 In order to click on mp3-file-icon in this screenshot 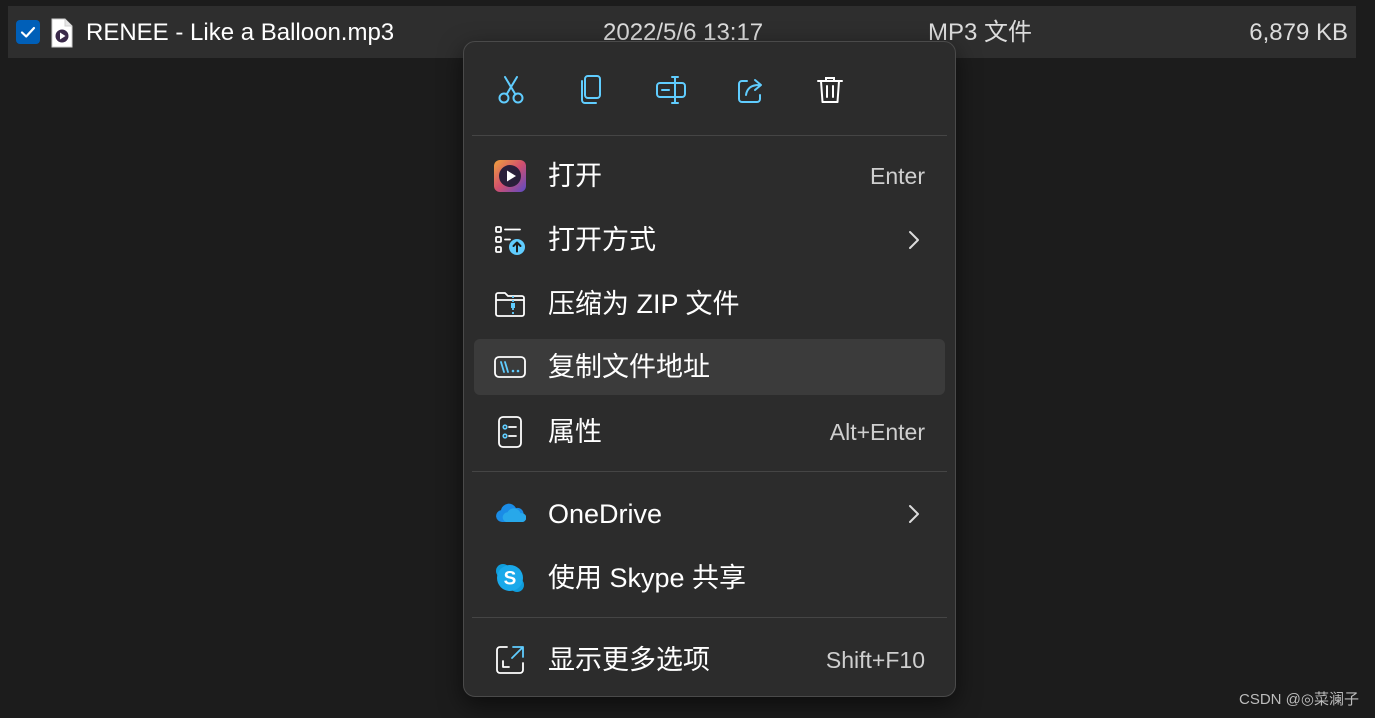, I will do `click(62, 35)`.